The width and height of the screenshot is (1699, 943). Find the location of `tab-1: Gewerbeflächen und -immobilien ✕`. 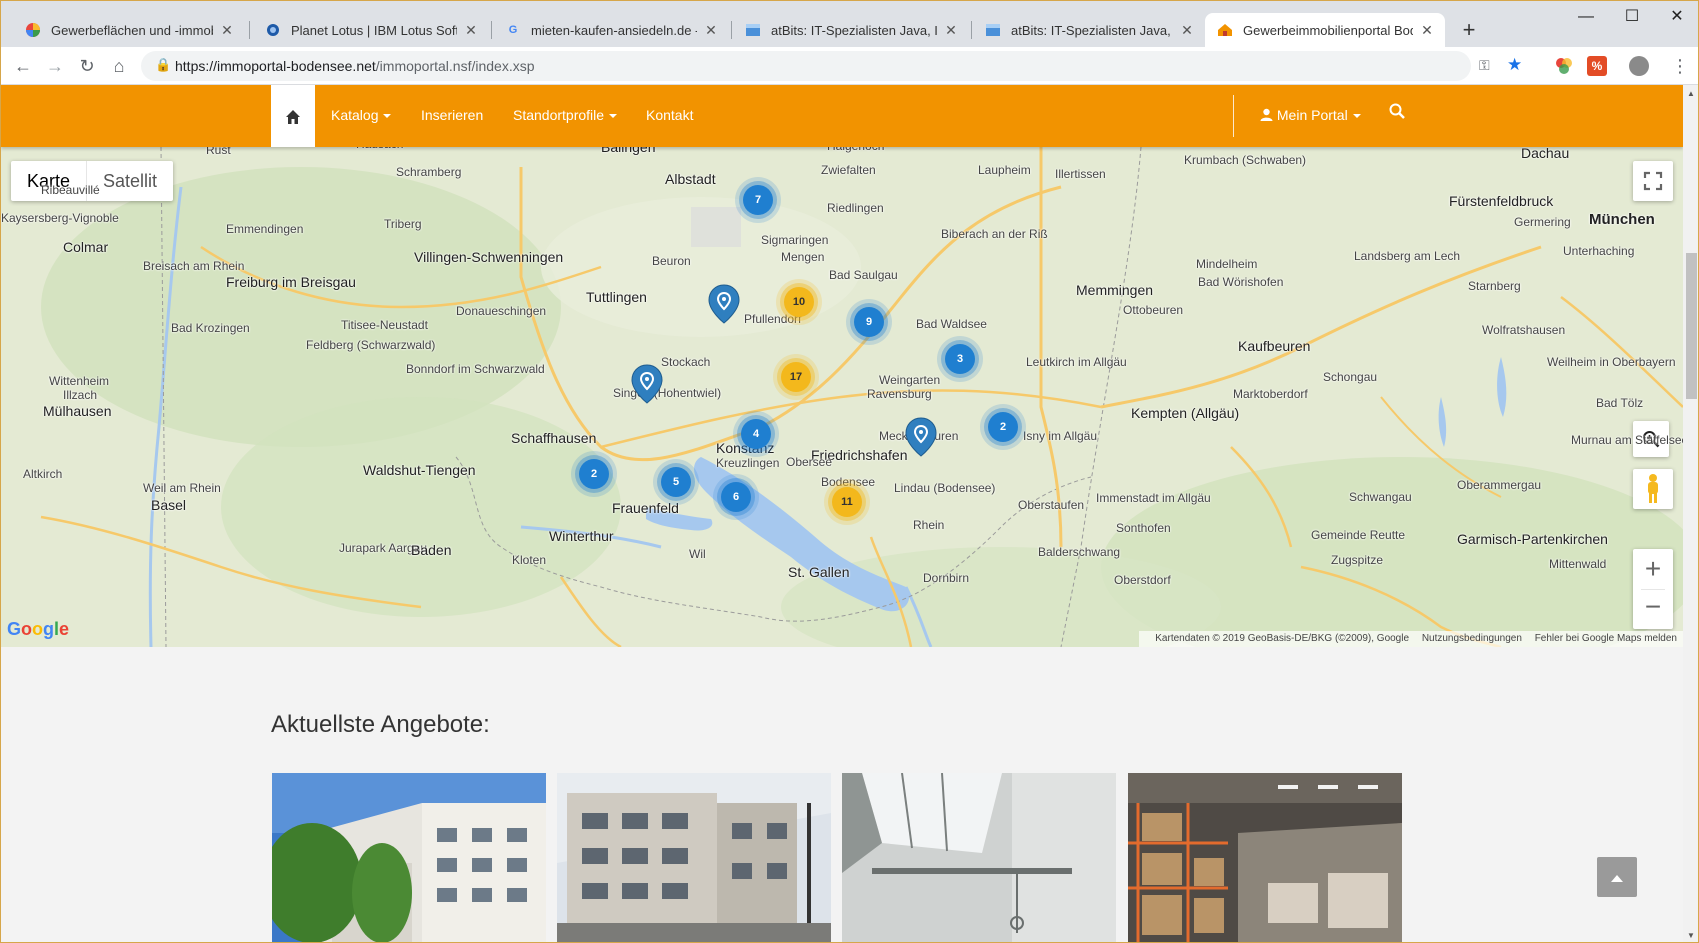

tab-1: Gewerbeflächen und -immobilien ✕ is located at coordinates (129, 30).